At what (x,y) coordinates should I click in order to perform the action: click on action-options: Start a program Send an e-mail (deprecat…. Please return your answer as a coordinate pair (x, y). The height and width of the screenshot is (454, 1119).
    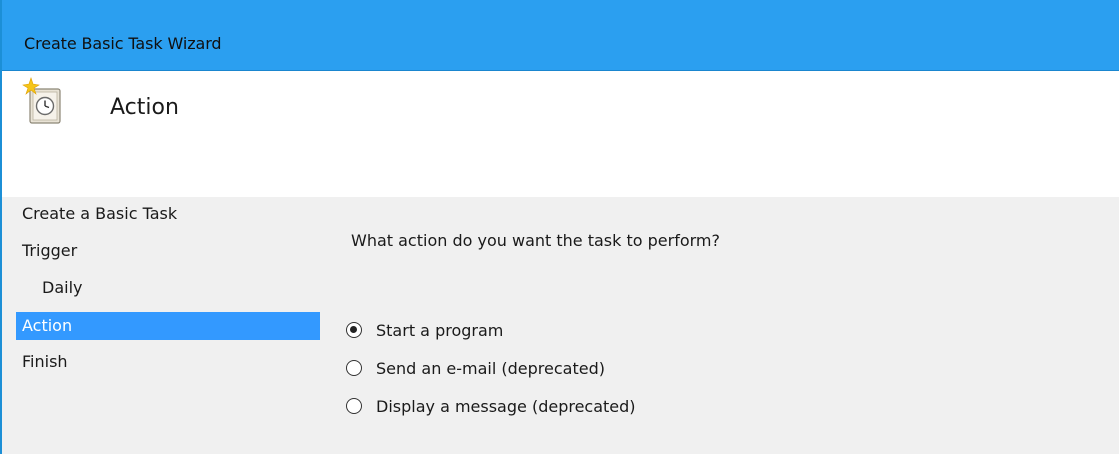
    Looking at the image, I should click on (491, 368).